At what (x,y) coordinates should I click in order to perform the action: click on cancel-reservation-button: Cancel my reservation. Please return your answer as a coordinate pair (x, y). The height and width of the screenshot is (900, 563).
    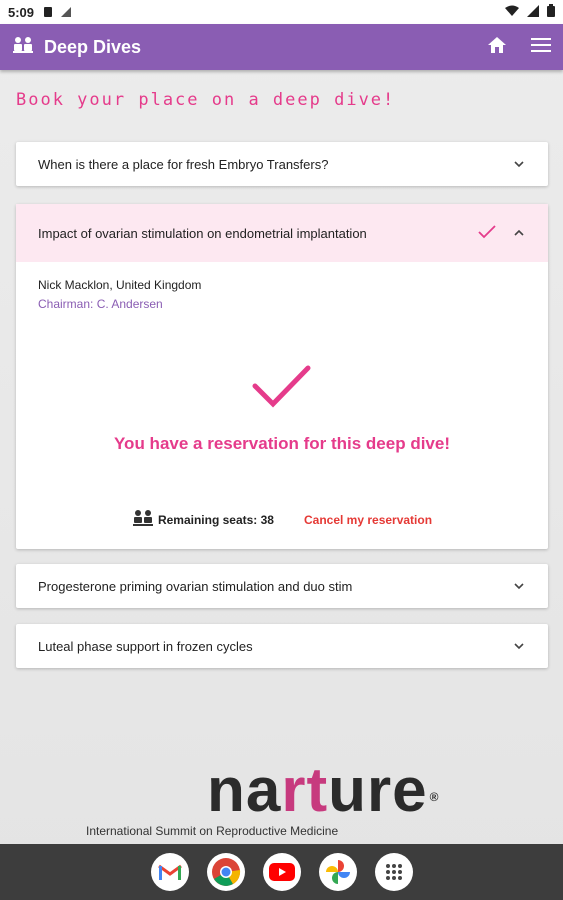
    Looking at the image, I should click on (368, 520).